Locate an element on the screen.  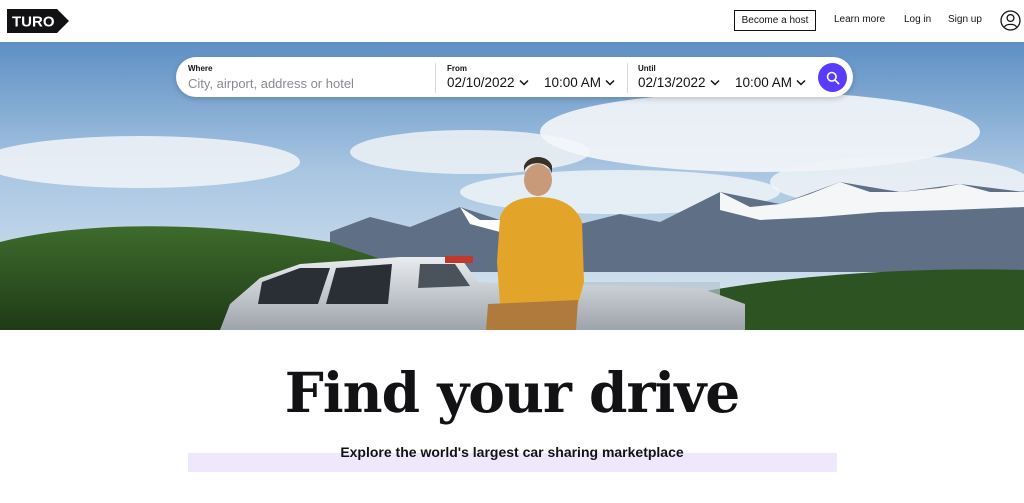
search-icon is located at coordinates (832, 77).